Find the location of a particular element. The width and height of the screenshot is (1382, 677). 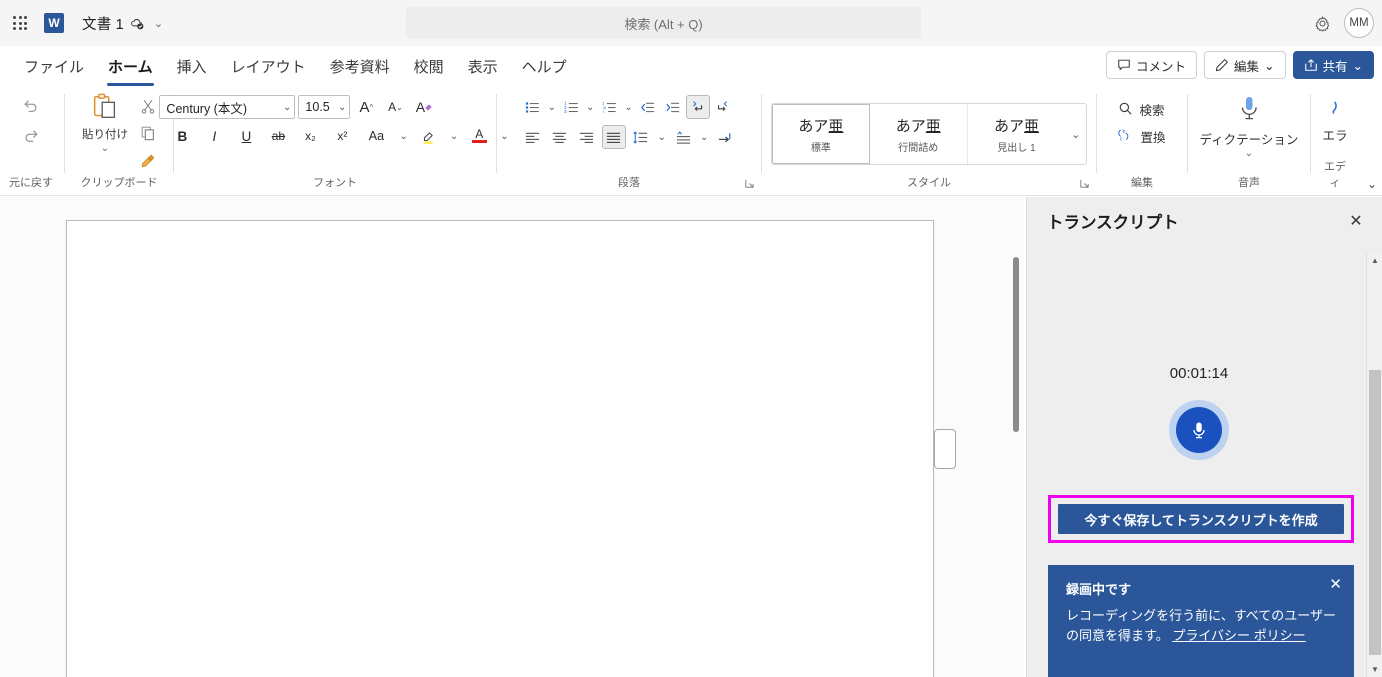

tab-layout: レイアウト is located at coordinates (268, 66).